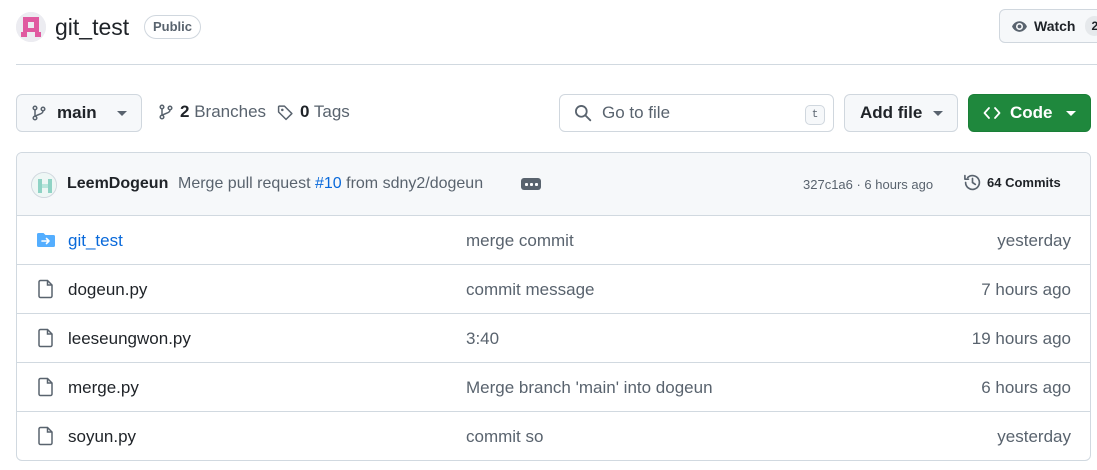 The image size is (1097, 470). I want to click on go-to-file-search: t, so click(696, 113).